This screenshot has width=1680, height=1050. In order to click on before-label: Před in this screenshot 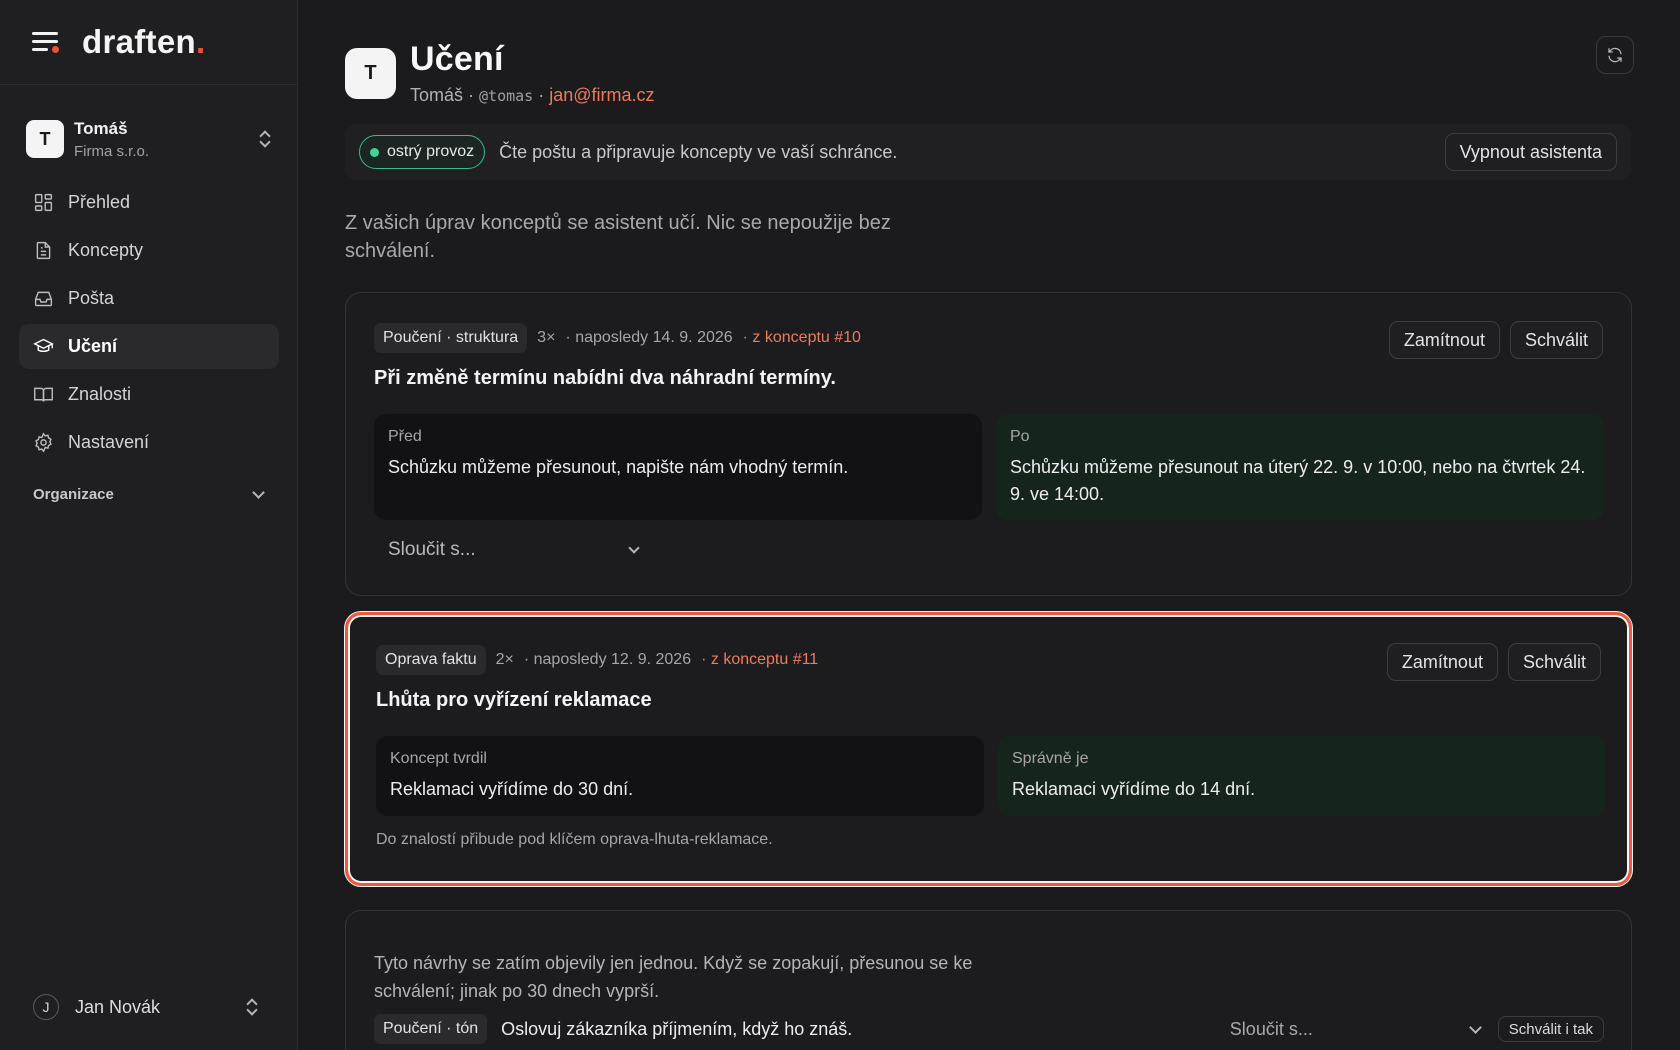, I will do `click(405, 436)`.